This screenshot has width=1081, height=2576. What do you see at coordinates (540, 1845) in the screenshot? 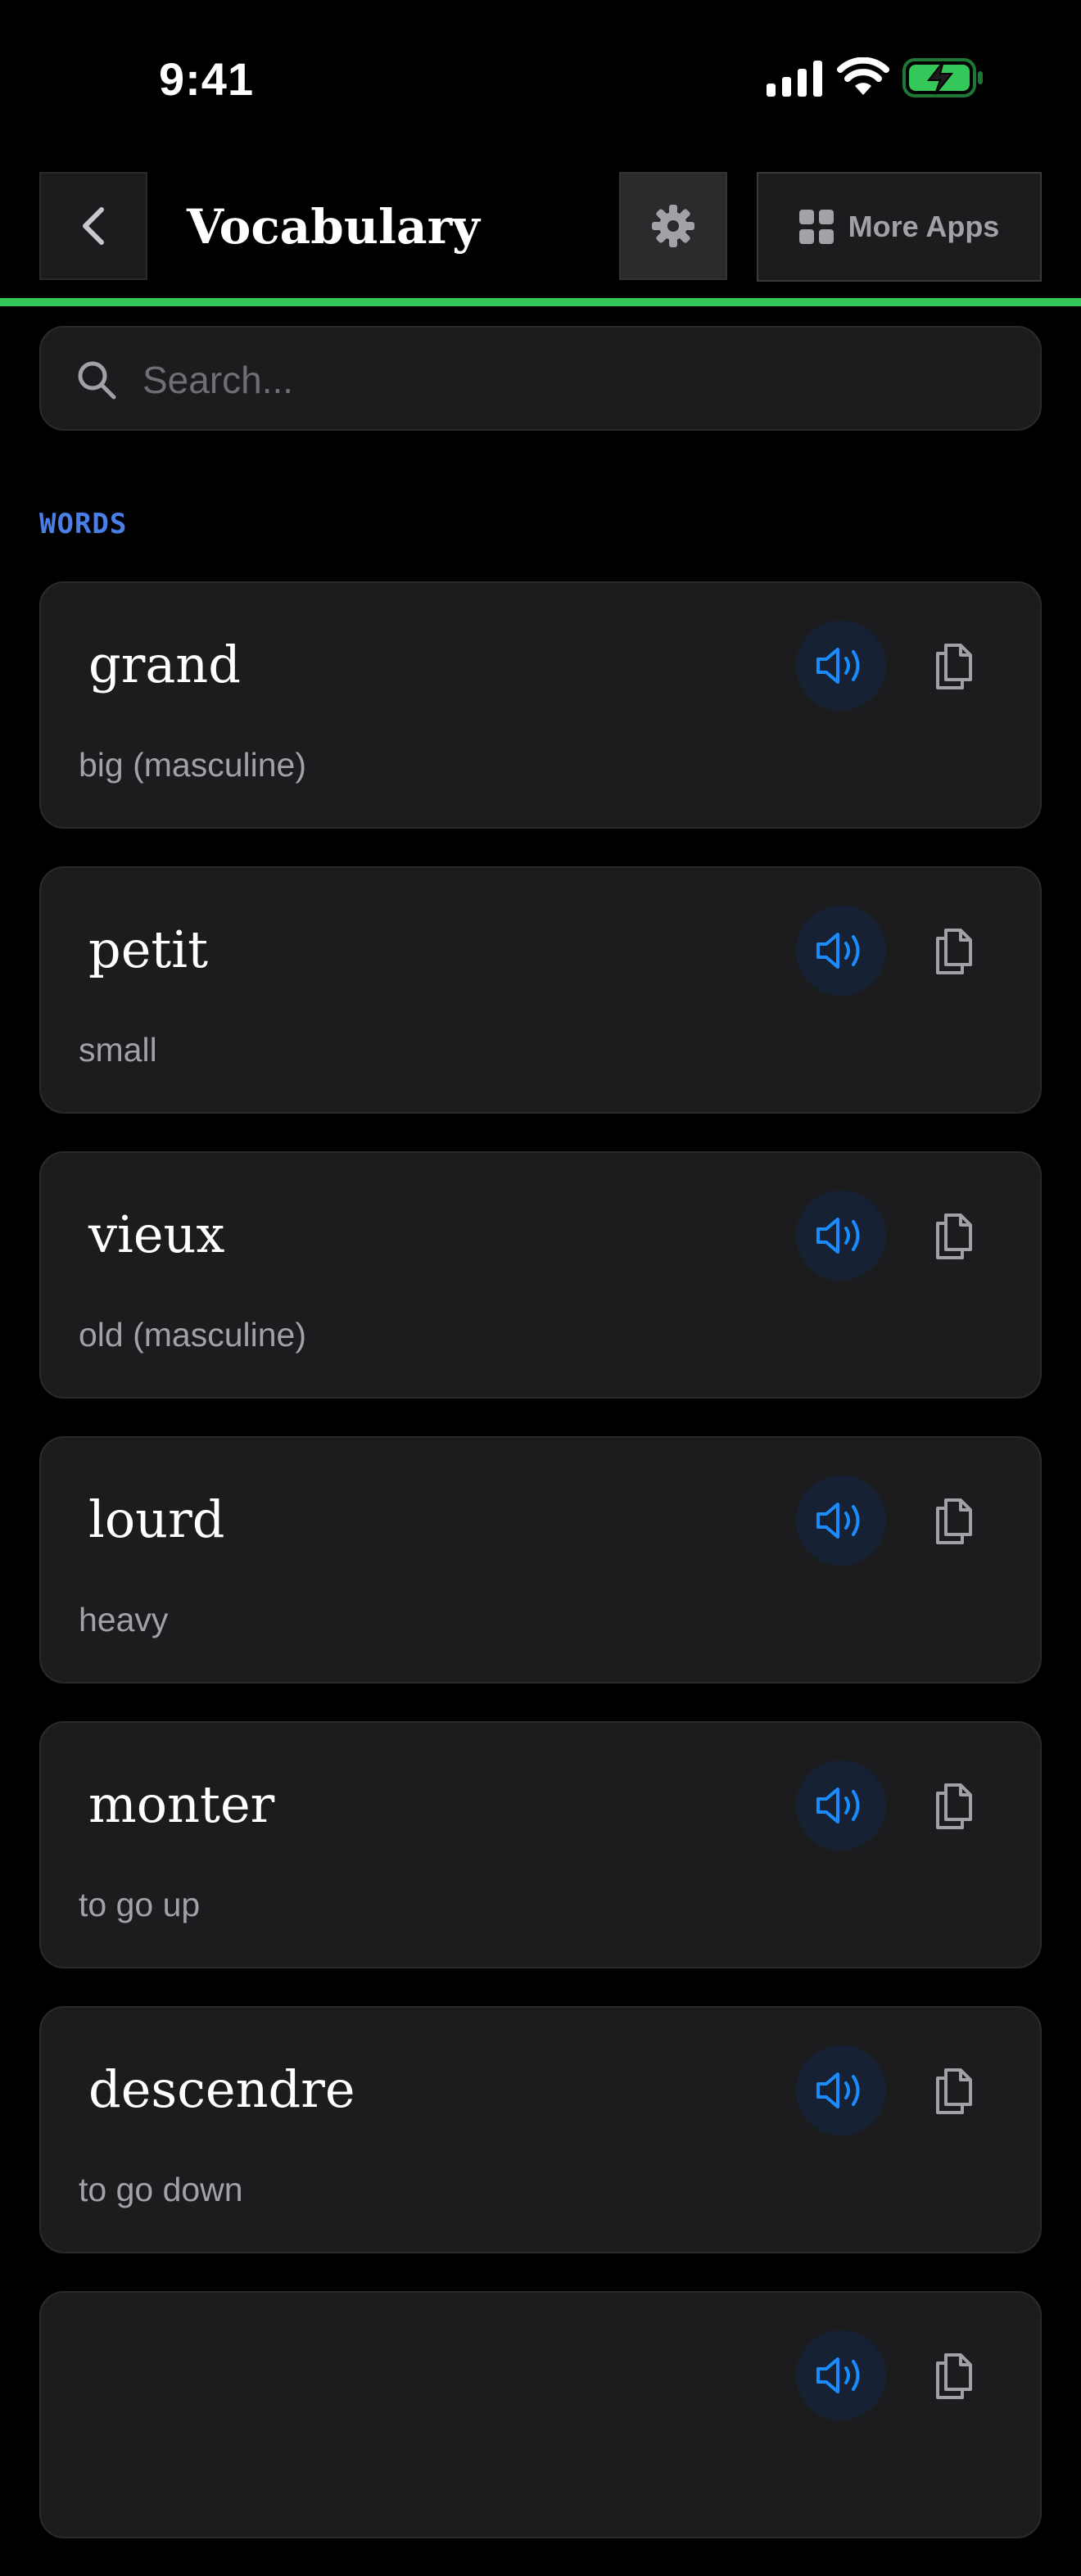
I see `word-card: monter to go up` at bounding box center [540, 1845].